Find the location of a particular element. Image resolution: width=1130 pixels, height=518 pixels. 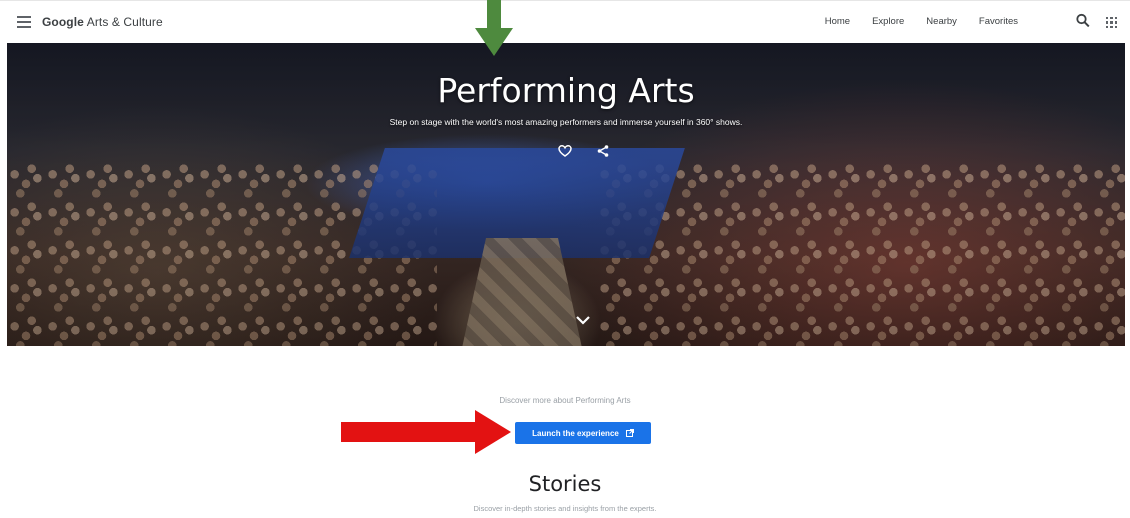

brand-google: Google is located at coordinates (63, 22).